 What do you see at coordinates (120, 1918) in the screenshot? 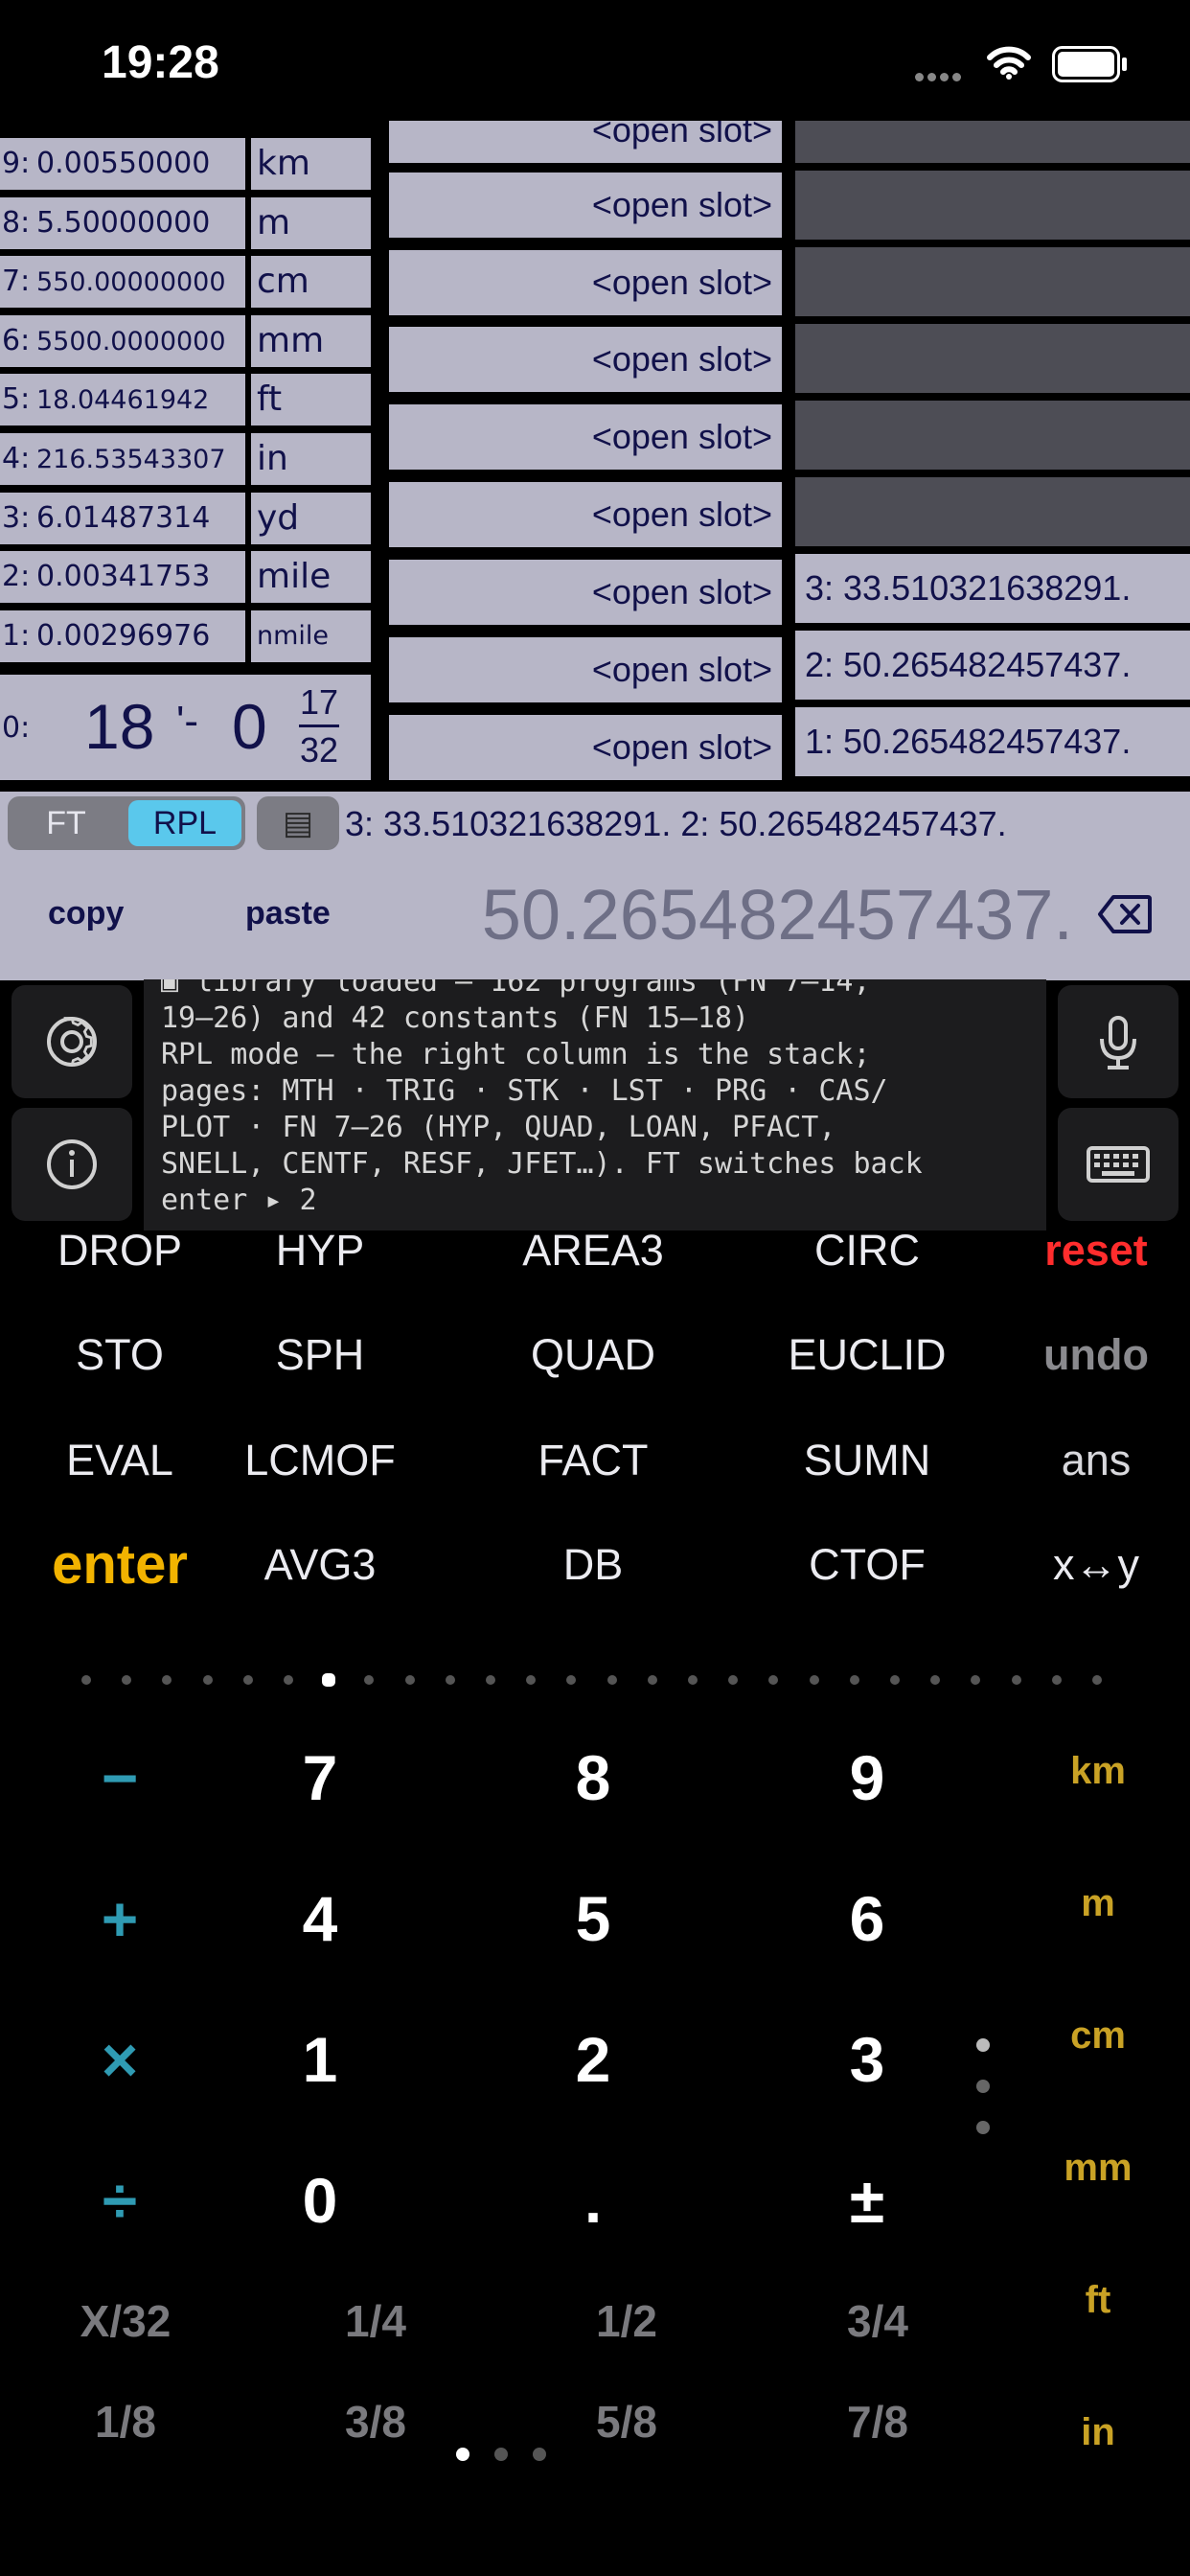
I see `operator-key: +` at bounding box center [120, 1918].